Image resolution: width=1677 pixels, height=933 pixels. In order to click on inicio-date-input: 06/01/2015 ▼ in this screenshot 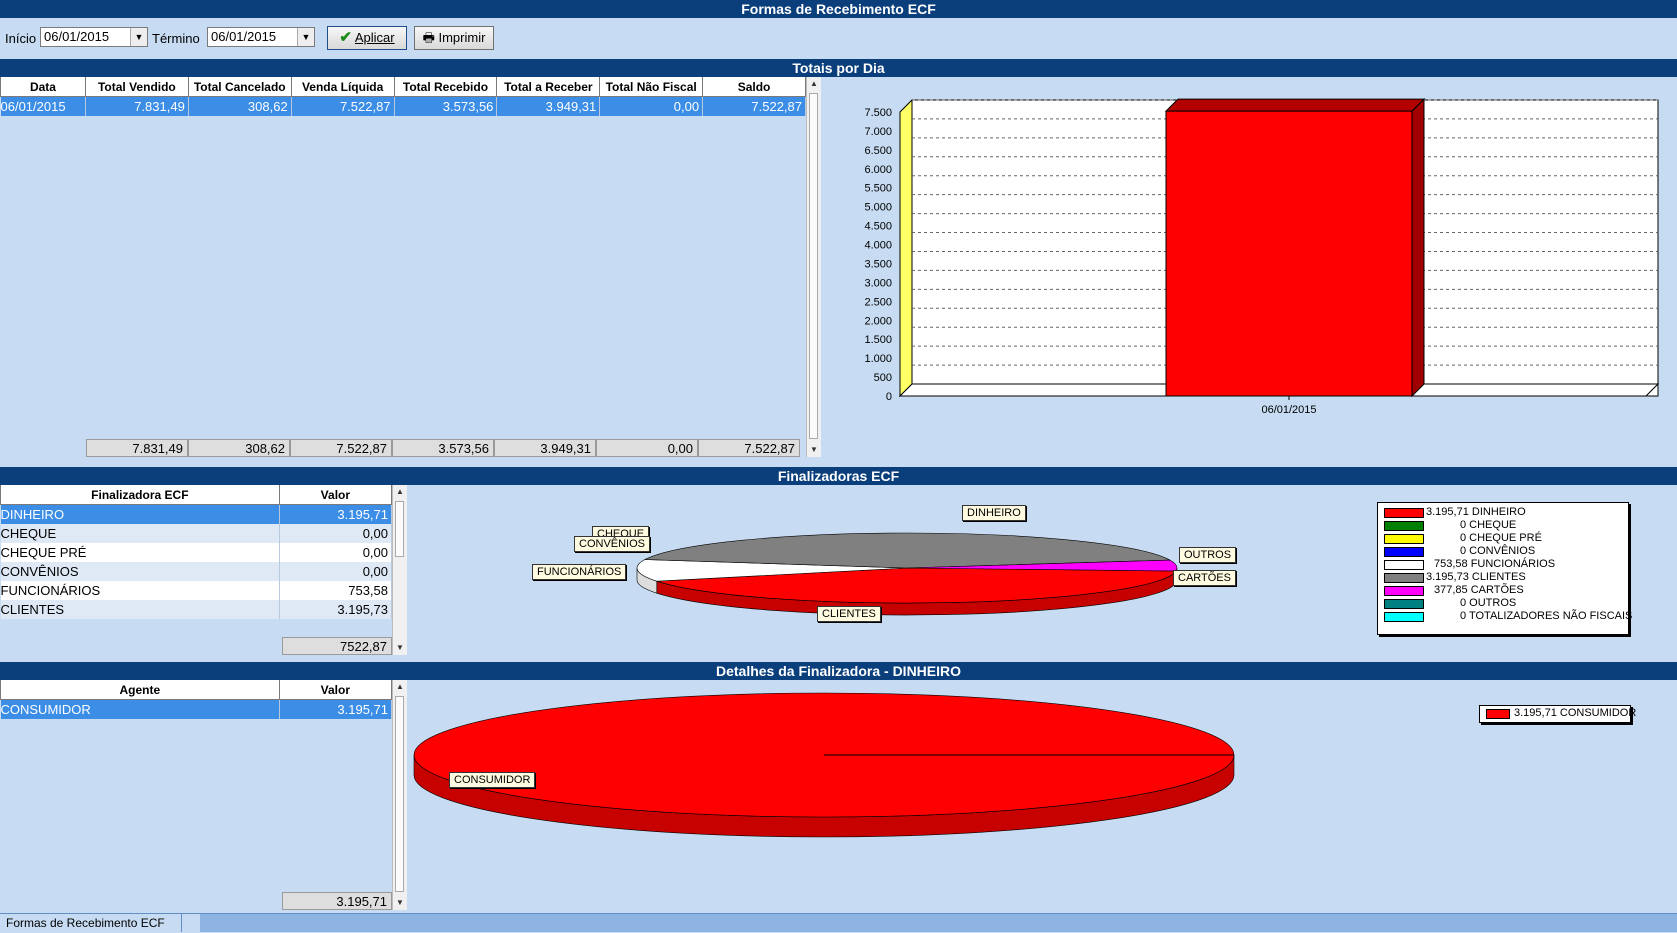, I will do `click(94, 37)`.